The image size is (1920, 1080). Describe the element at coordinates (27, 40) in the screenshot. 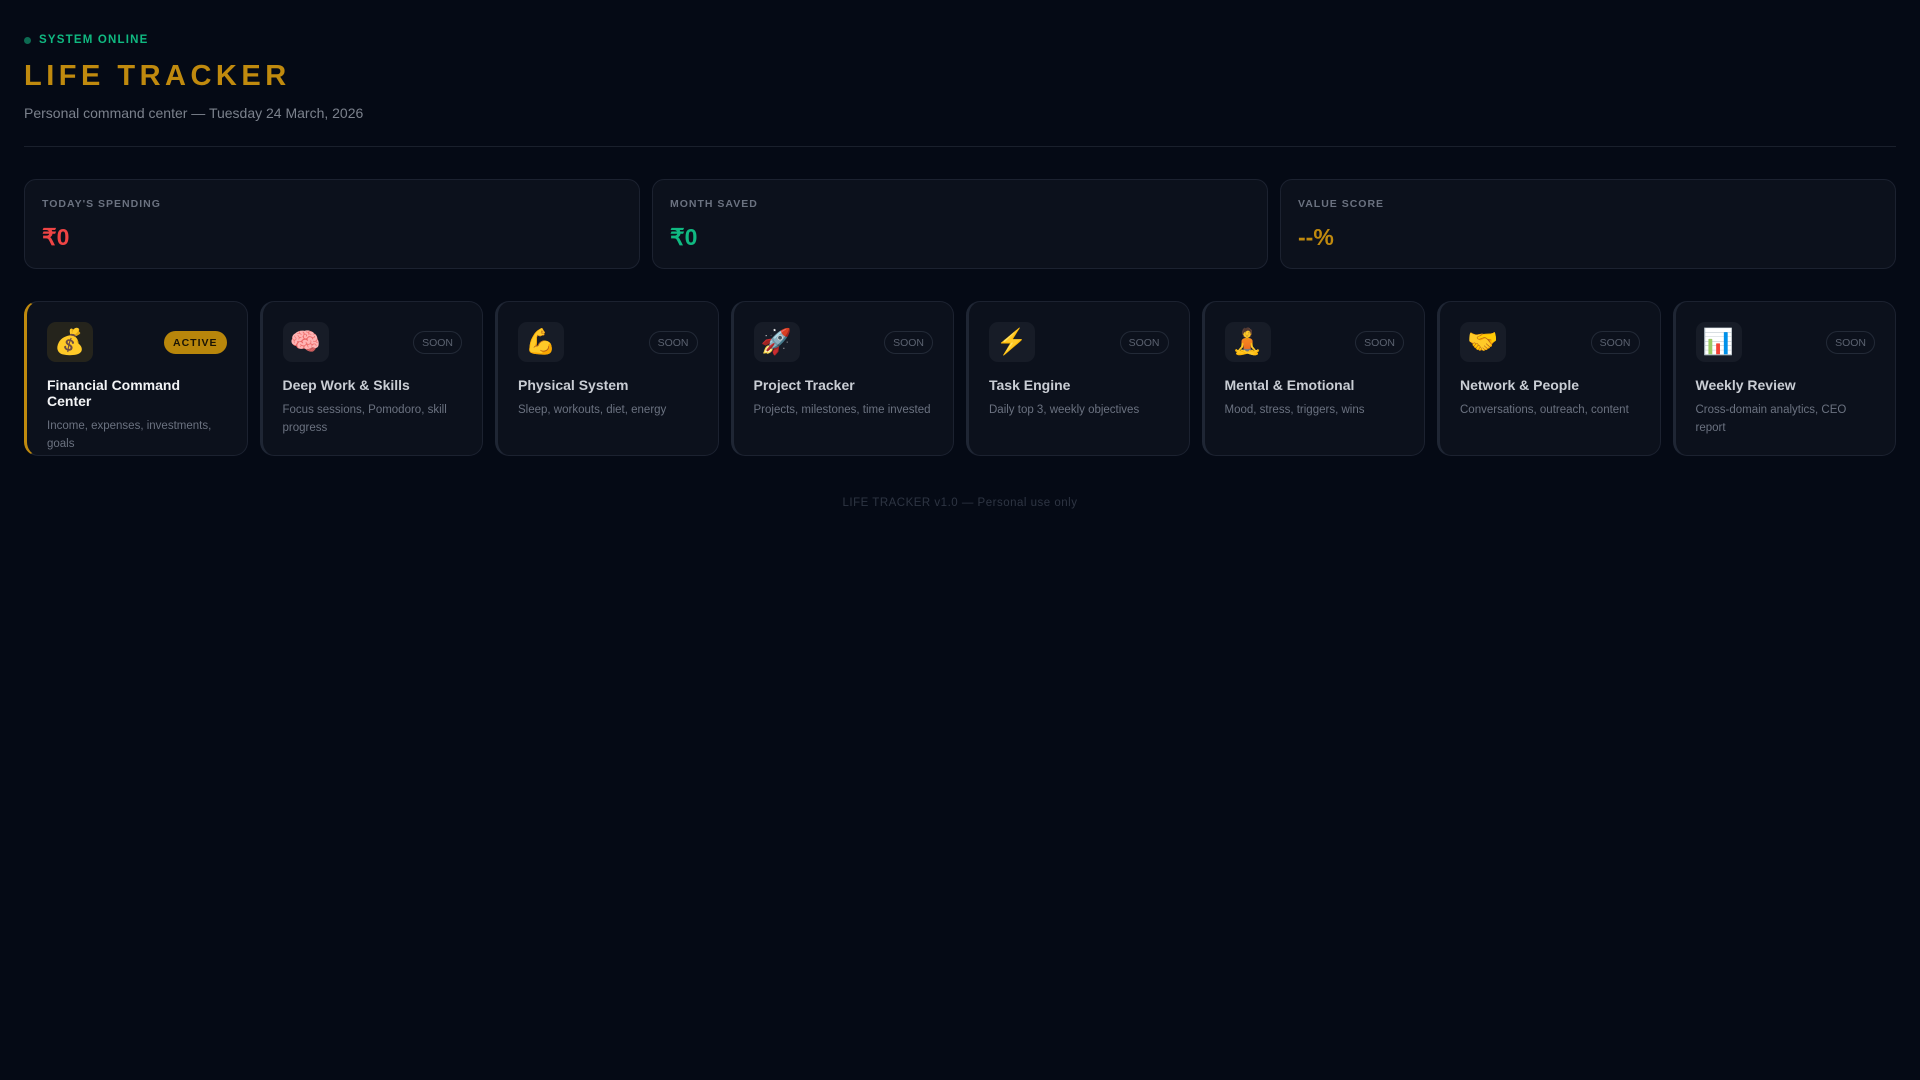

I see `status-dot-icon` at that location.